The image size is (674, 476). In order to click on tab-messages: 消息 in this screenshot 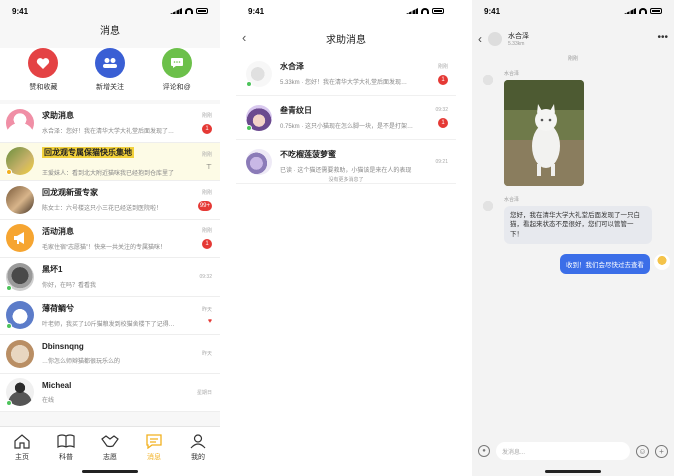, I will do `click(154, 447)`.